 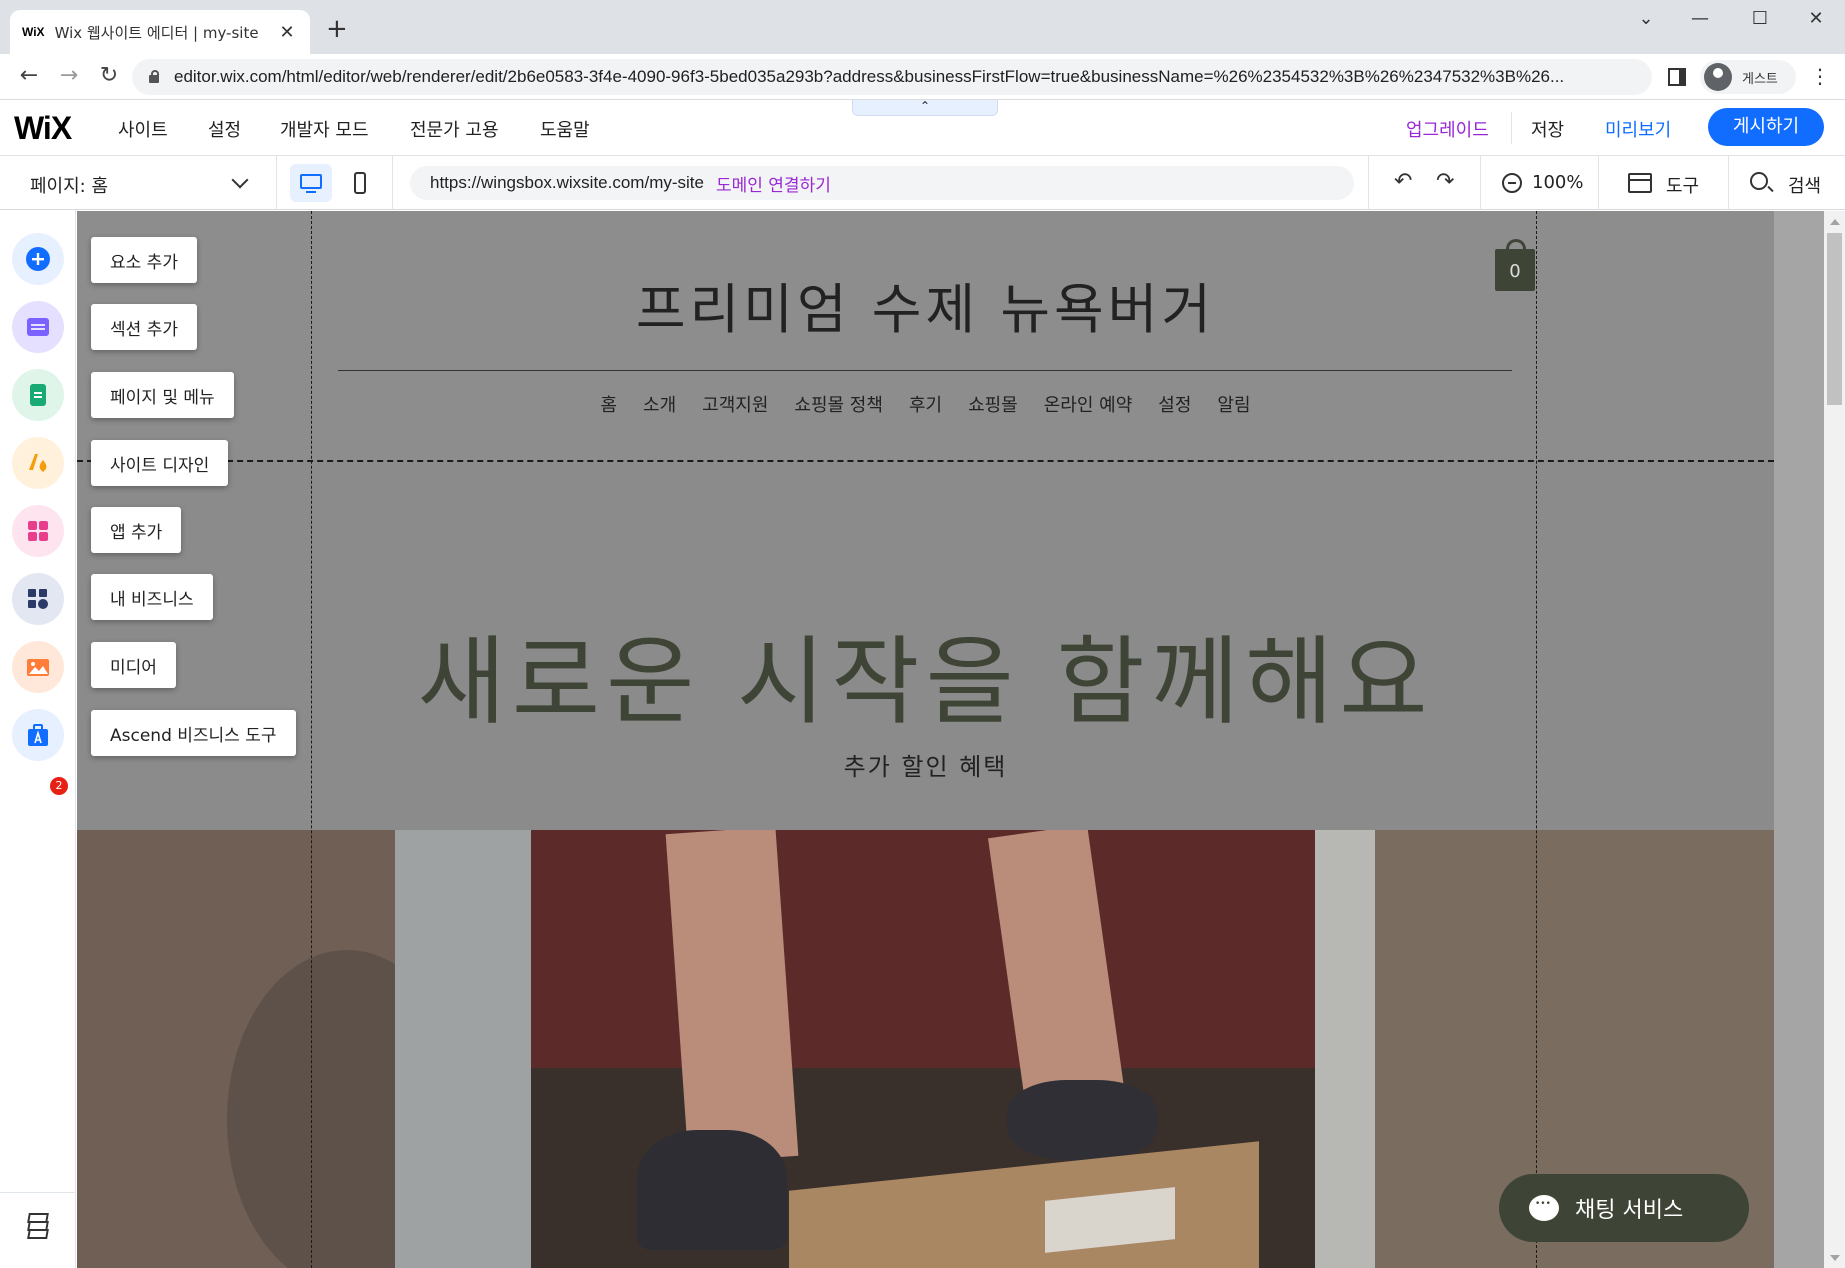 What do you see at coordinates (659, 404) in the screenshot?
I see `site-nav-item: 소개` at bounding box center [659, 404].